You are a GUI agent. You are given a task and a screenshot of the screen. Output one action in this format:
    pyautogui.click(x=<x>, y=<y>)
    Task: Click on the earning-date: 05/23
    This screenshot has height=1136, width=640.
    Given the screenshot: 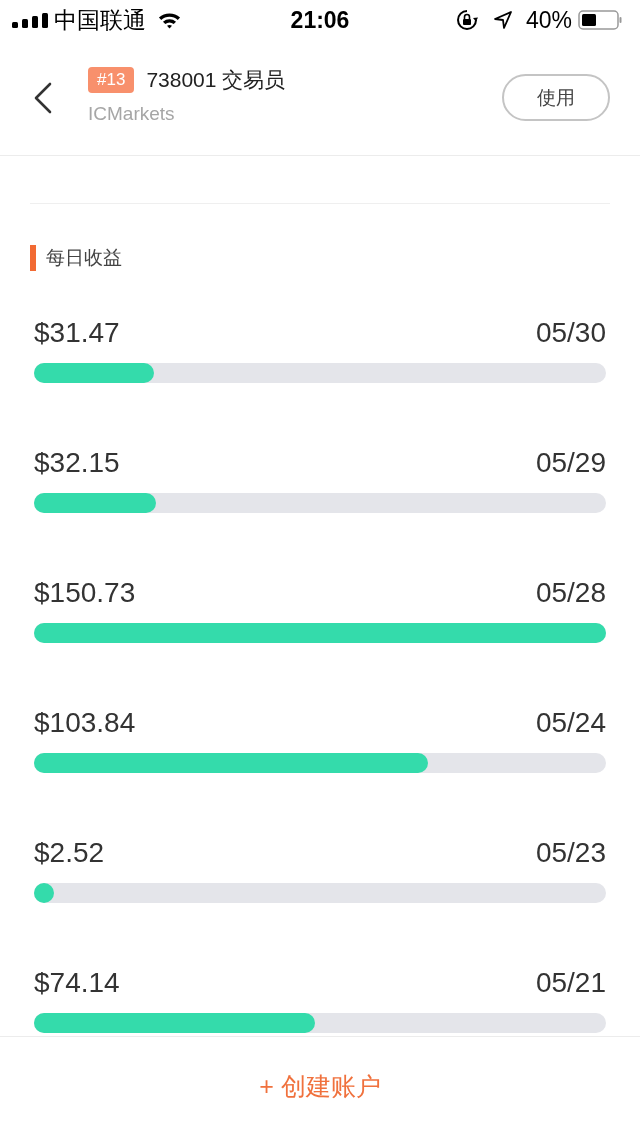 What is the action you would take?
    pyautogui.click(x=570, y=853)
    